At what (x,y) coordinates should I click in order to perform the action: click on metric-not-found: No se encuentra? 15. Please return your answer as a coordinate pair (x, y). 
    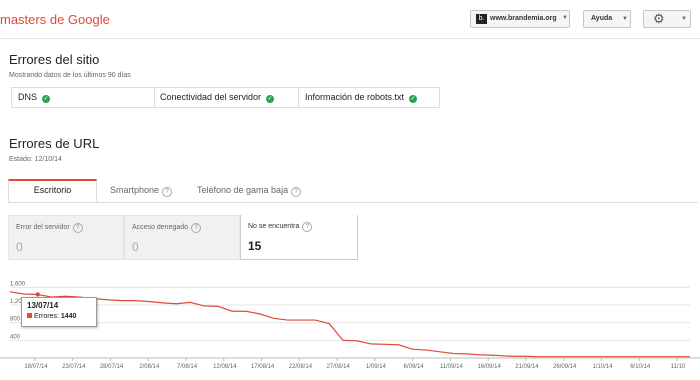
    Looking at the image, I should click on (299, 237).